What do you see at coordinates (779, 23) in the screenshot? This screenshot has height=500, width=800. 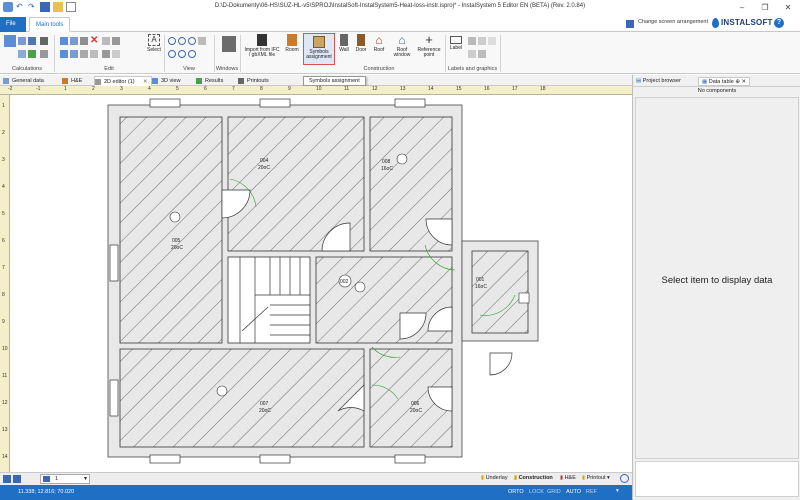 I see `help-icon: ?` at bounding box center [779, 23].